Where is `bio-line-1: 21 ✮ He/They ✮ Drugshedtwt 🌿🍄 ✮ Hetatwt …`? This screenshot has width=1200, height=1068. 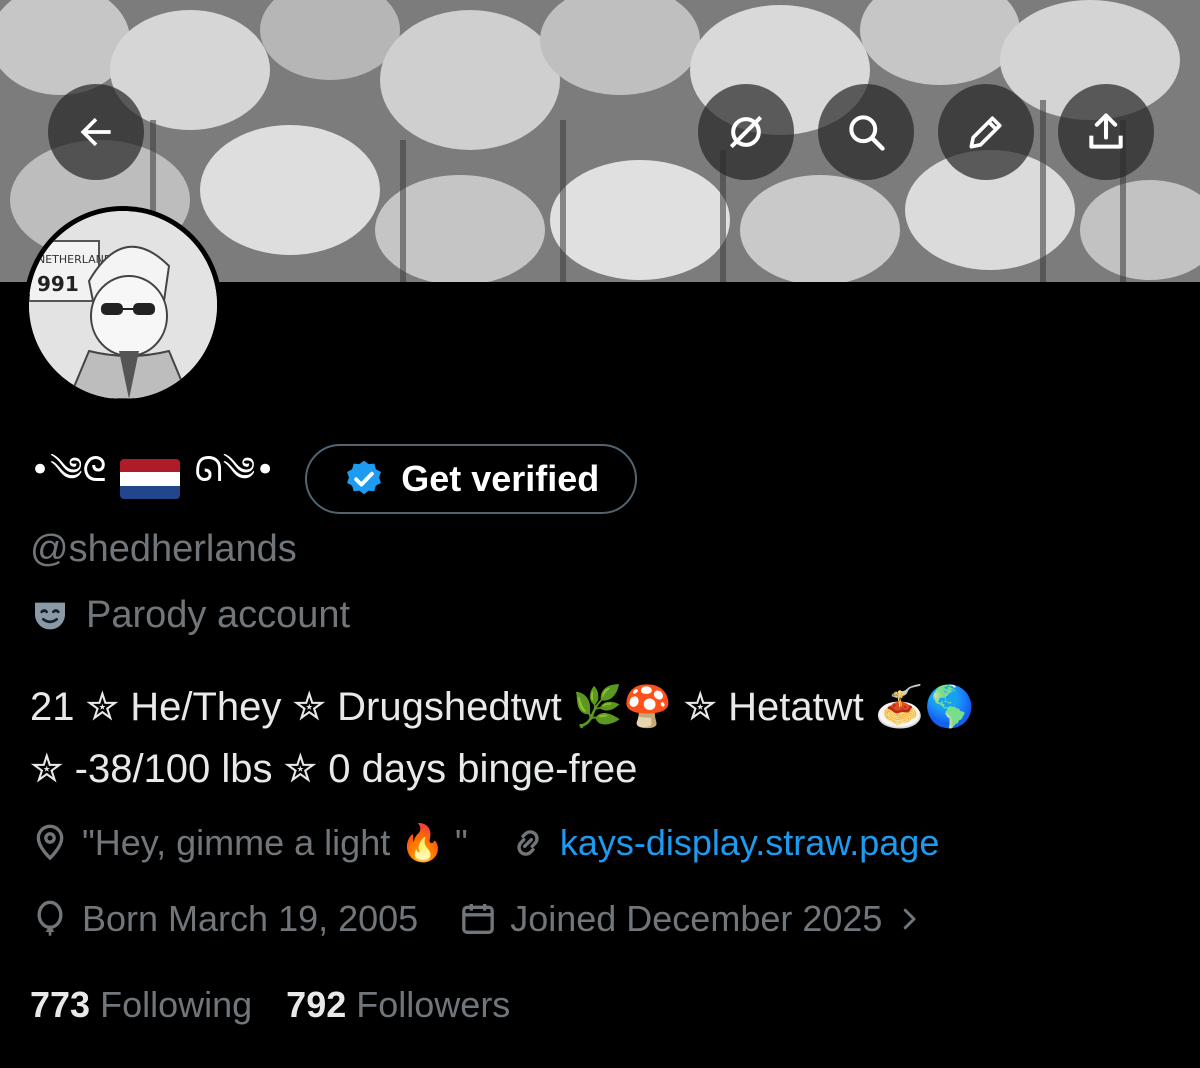
bio-line-1: 21 ✮ He/They ✮ Drugshedtwt 🌿🍄 ✮ Hetatwt … is located at coordinates (502, 707).